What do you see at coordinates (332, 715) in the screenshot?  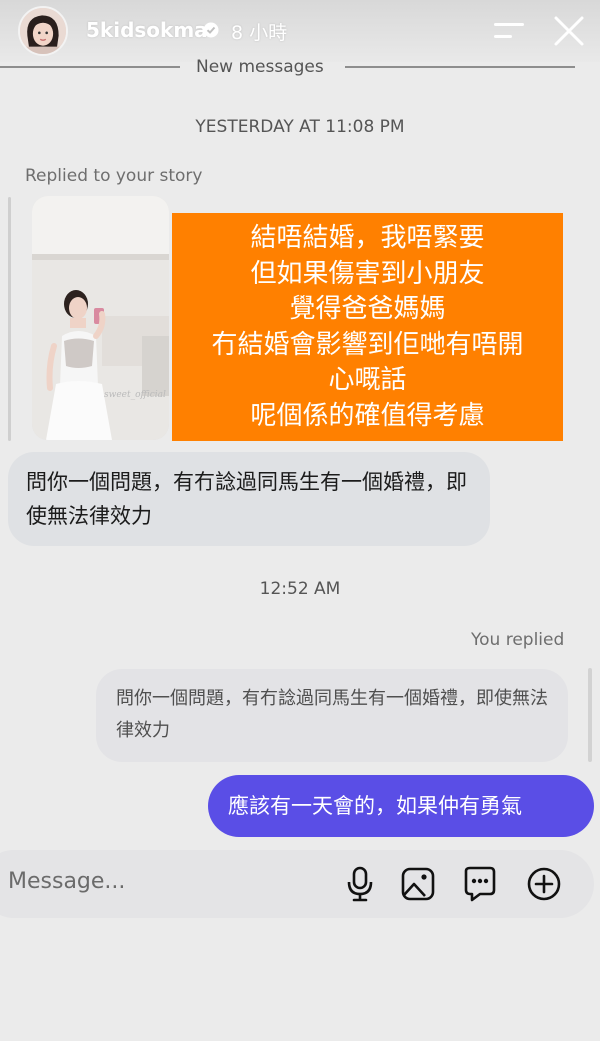 I see `quoted-message: 問你一個問題，有冇諗過同馬生有一個婚禮，即使無法律效力` at bounding box center [332, 715].